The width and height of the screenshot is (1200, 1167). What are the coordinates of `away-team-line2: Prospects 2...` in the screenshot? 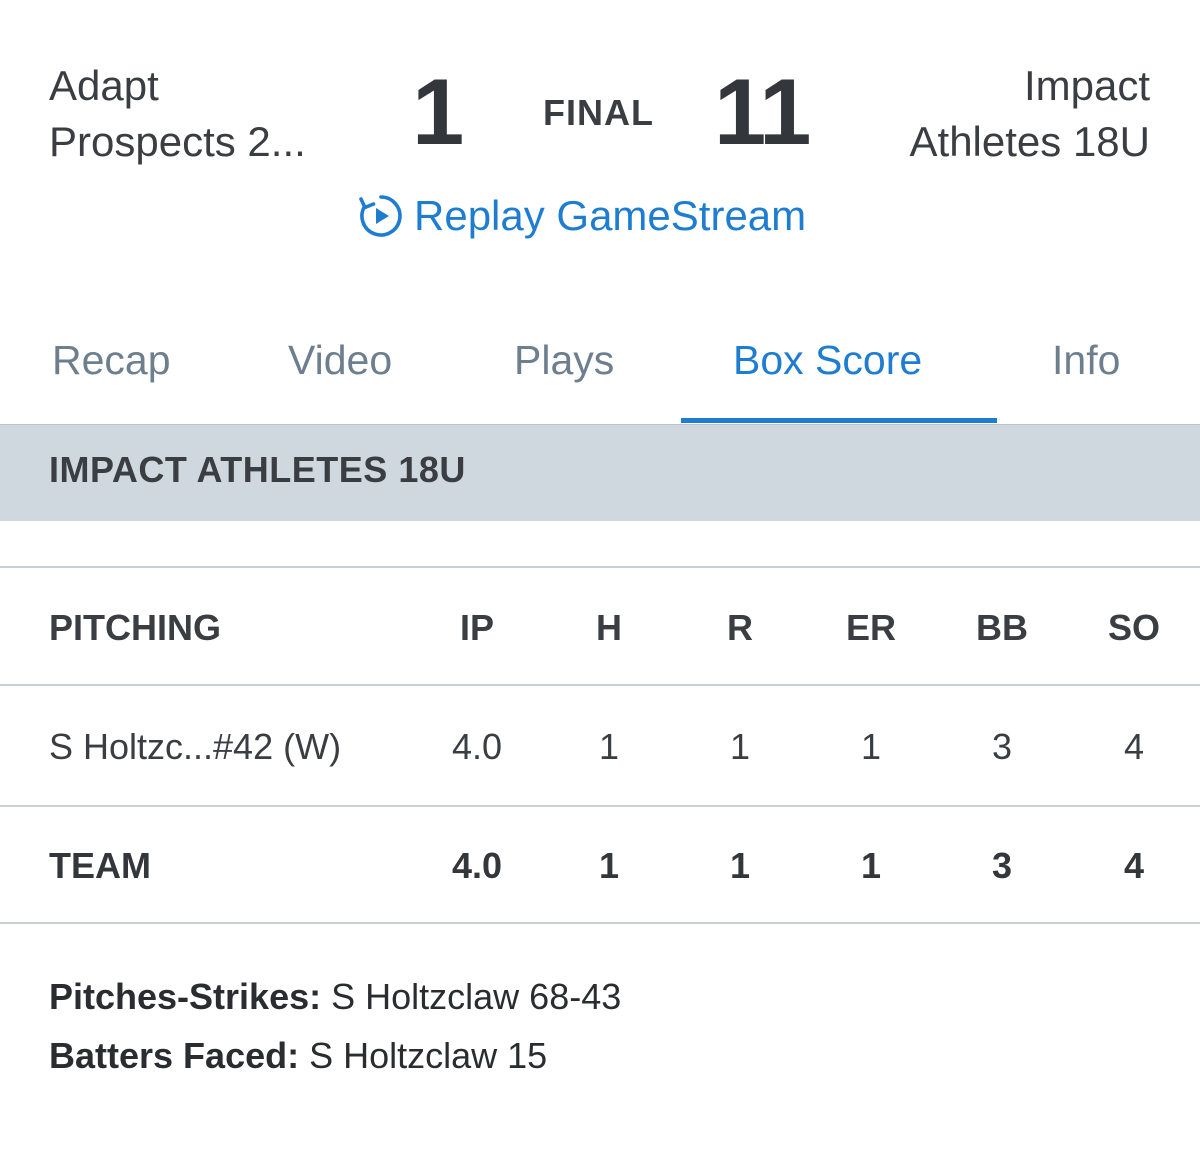 It's located at (177, 141).